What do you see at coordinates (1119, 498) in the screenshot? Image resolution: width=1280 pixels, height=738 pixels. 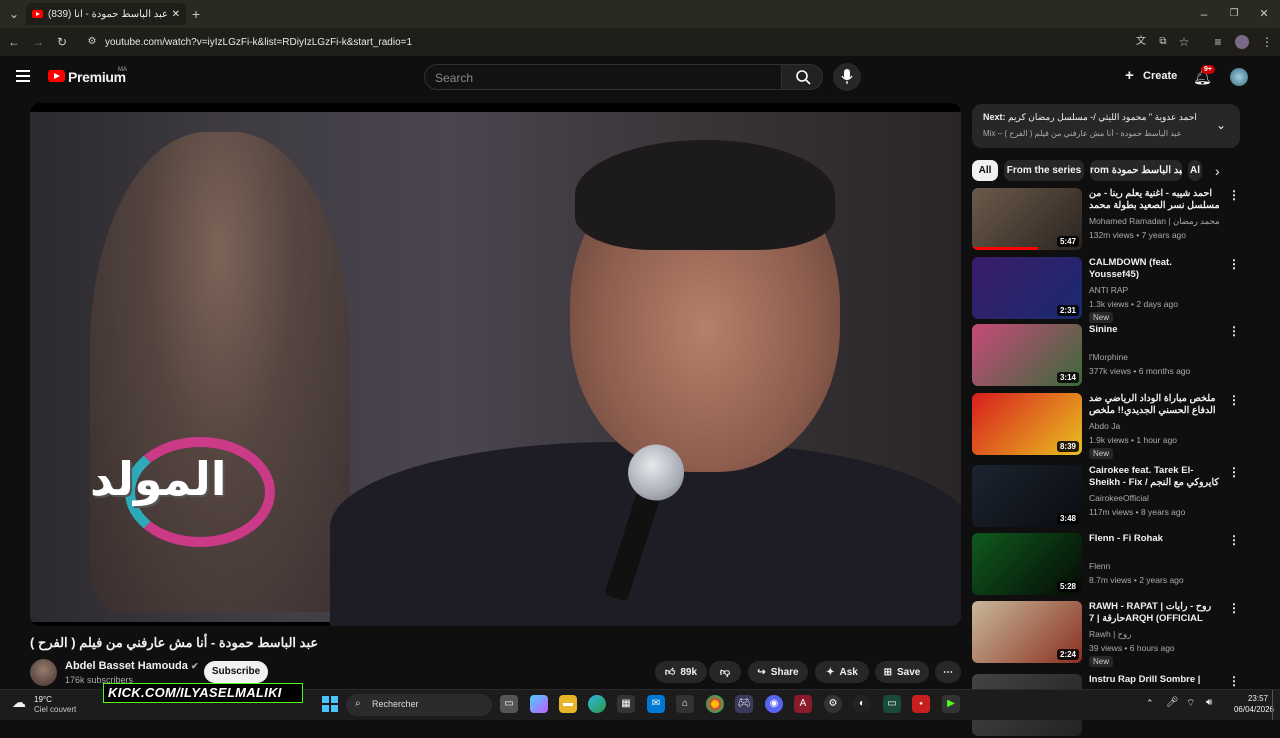 I see `recommendation-channel: CairokeeOfficial` at bounding box center [1119, 498].